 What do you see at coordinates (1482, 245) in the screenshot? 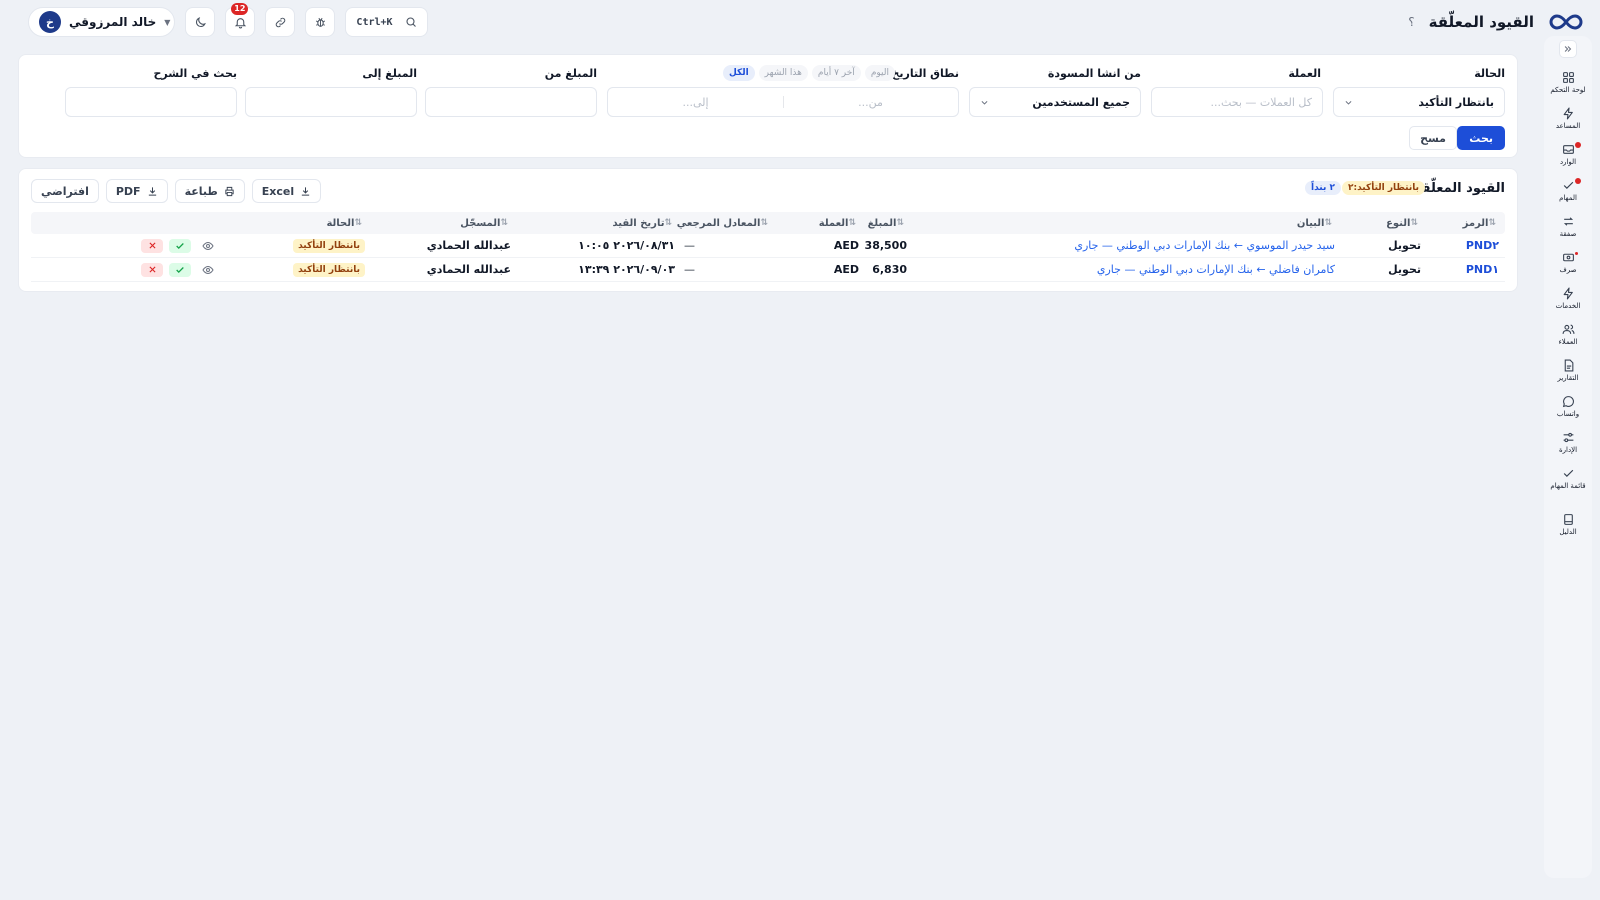
I see `entry-code-link: PND٢` at bounding box center [1482, 245].